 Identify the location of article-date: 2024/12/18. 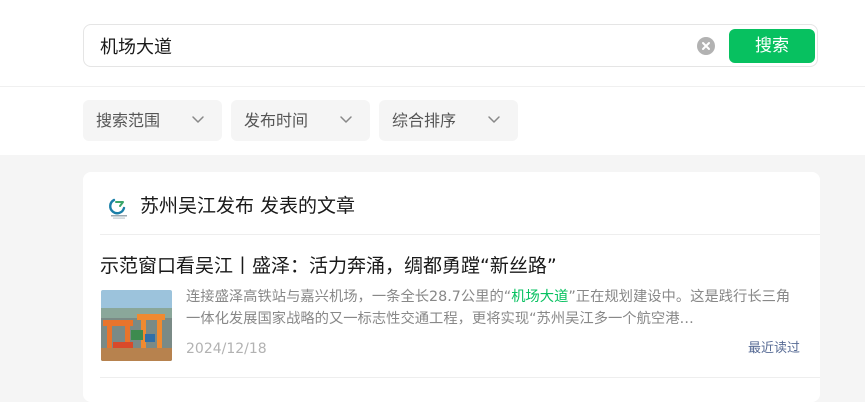
(226, 349).